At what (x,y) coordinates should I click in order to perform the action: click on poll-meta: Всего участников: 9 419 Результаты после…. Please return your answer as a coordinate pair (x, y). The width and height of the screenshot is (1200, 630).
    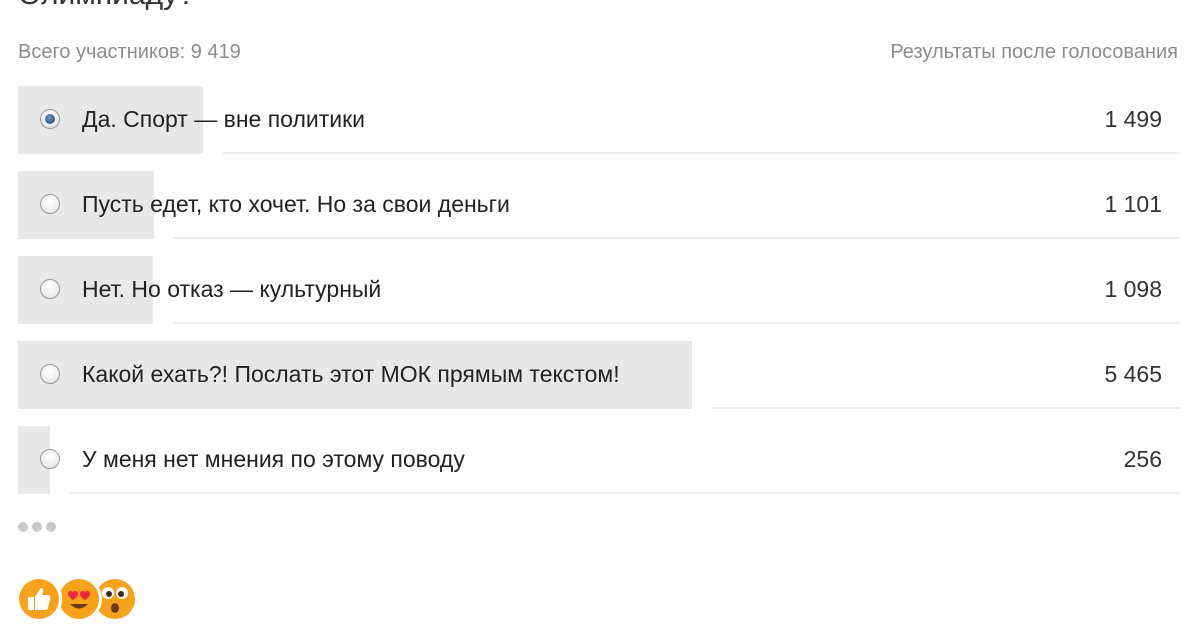
    Looking at the image, I should click on (598, 54).